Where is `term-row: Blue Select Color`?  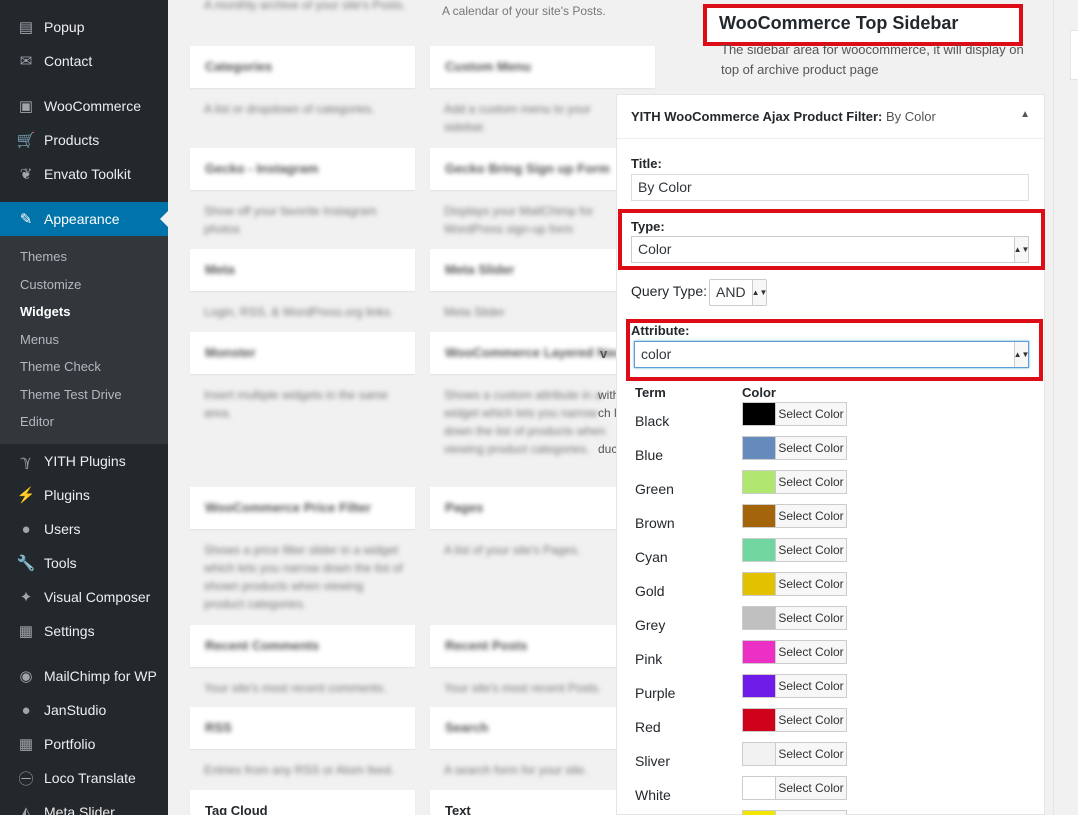 term-row: Blue Select Color is located at coordinates (830, 453).